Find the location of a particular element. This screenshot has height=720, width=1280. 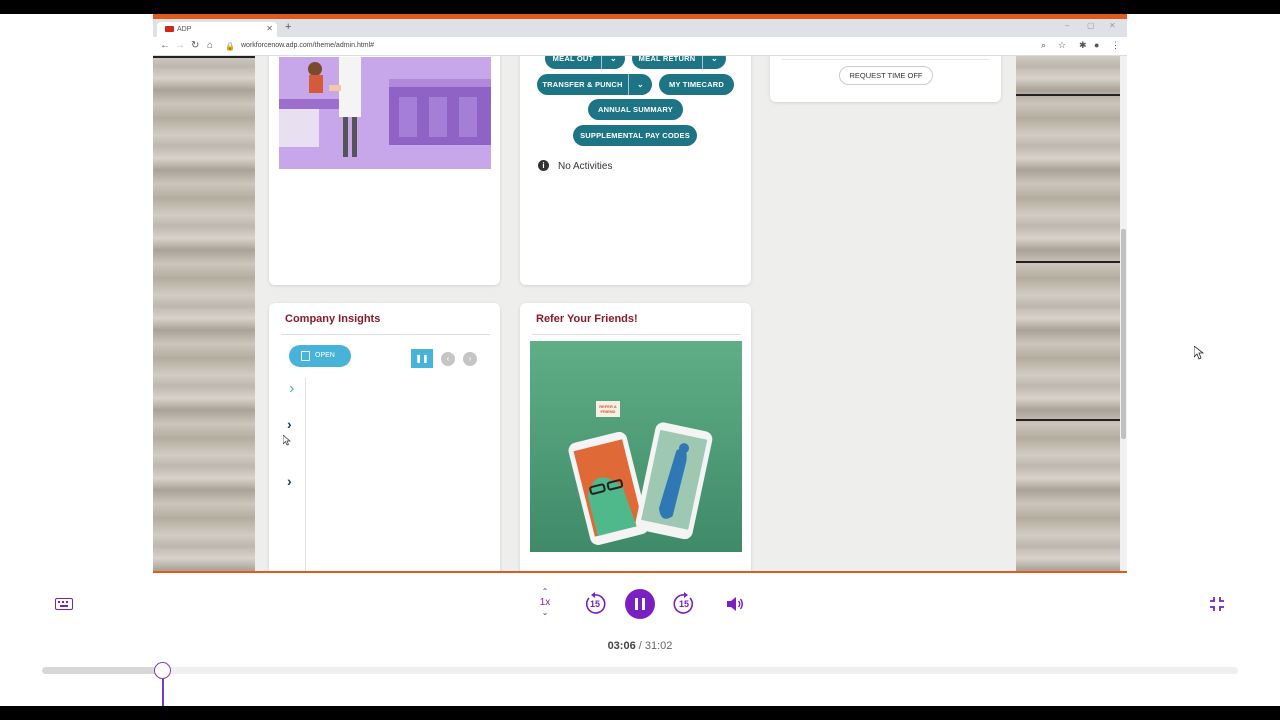

meal-out-label: MEAL OUT is located at coordinates (573, 59).